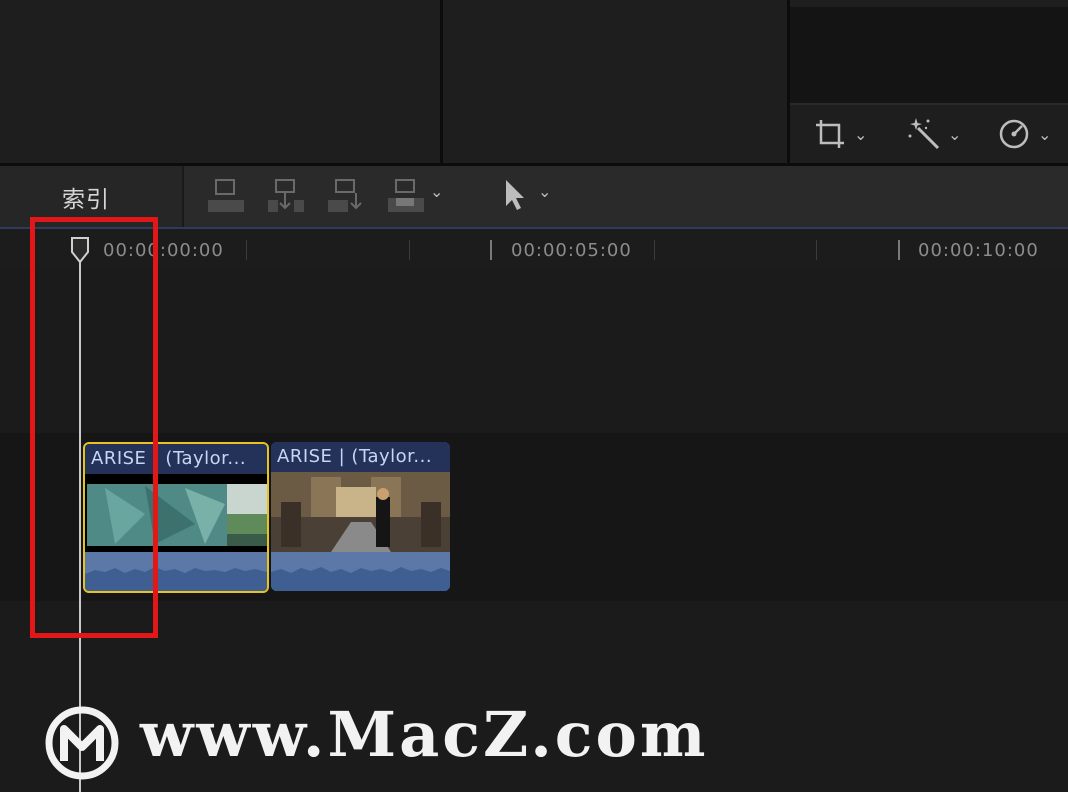  I want to click on insert-clip-button, so click(286, 196).